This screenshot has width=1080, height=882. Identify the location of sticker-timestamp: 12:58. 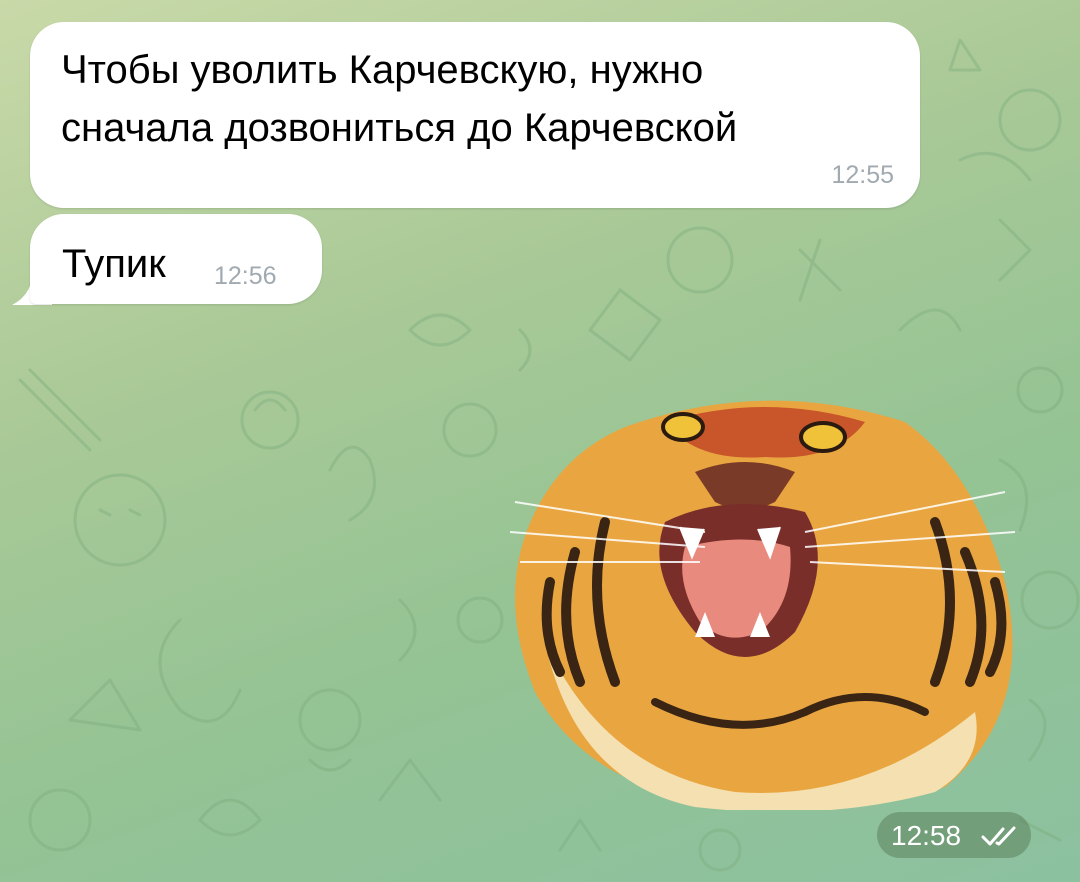
(926, 835).